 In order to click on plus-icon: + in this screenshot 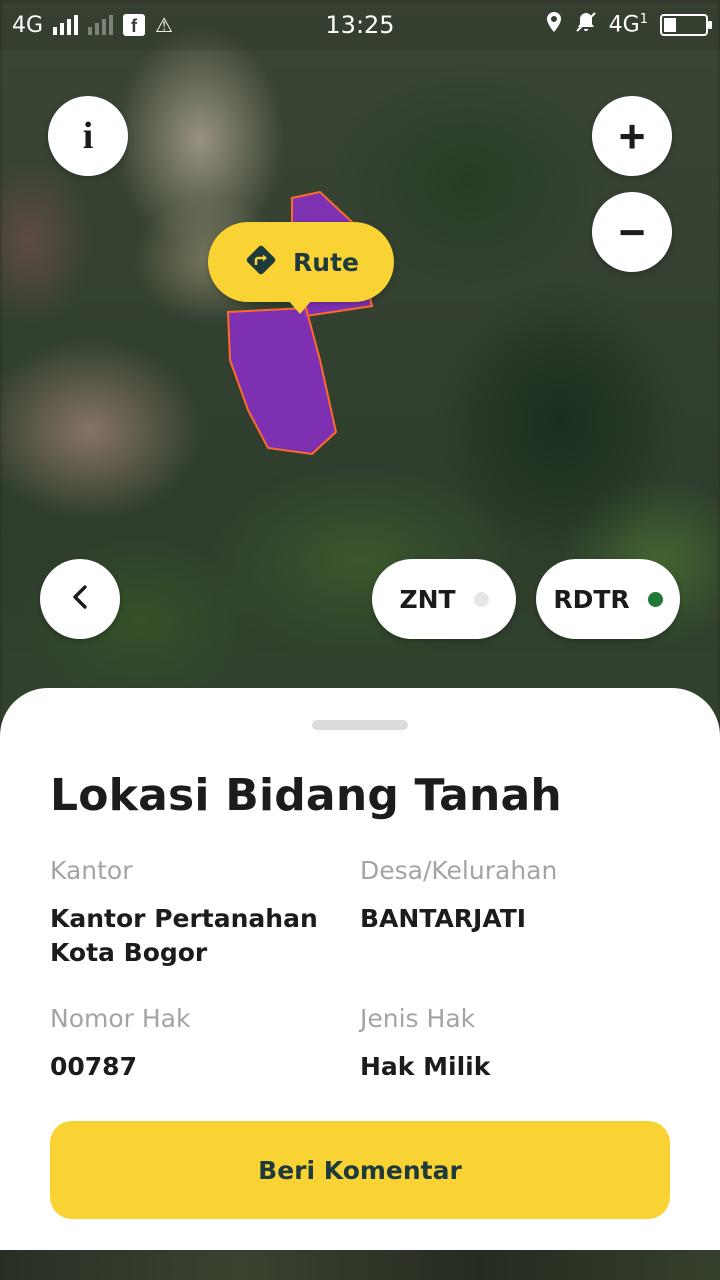, I will do `click(632, 136)`.